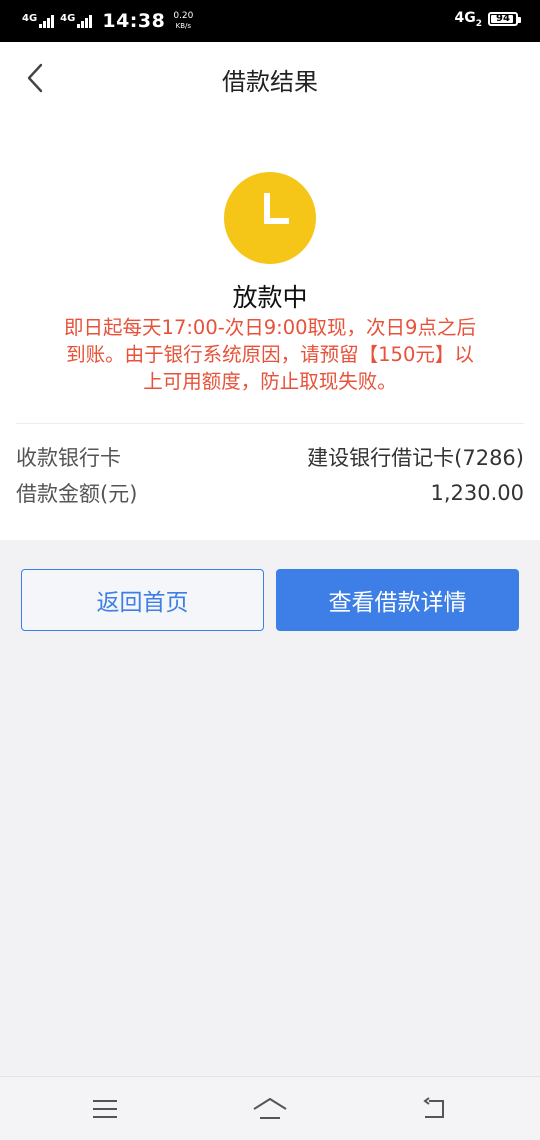  I want to click on status-title: 放款中, so click(270, 297).